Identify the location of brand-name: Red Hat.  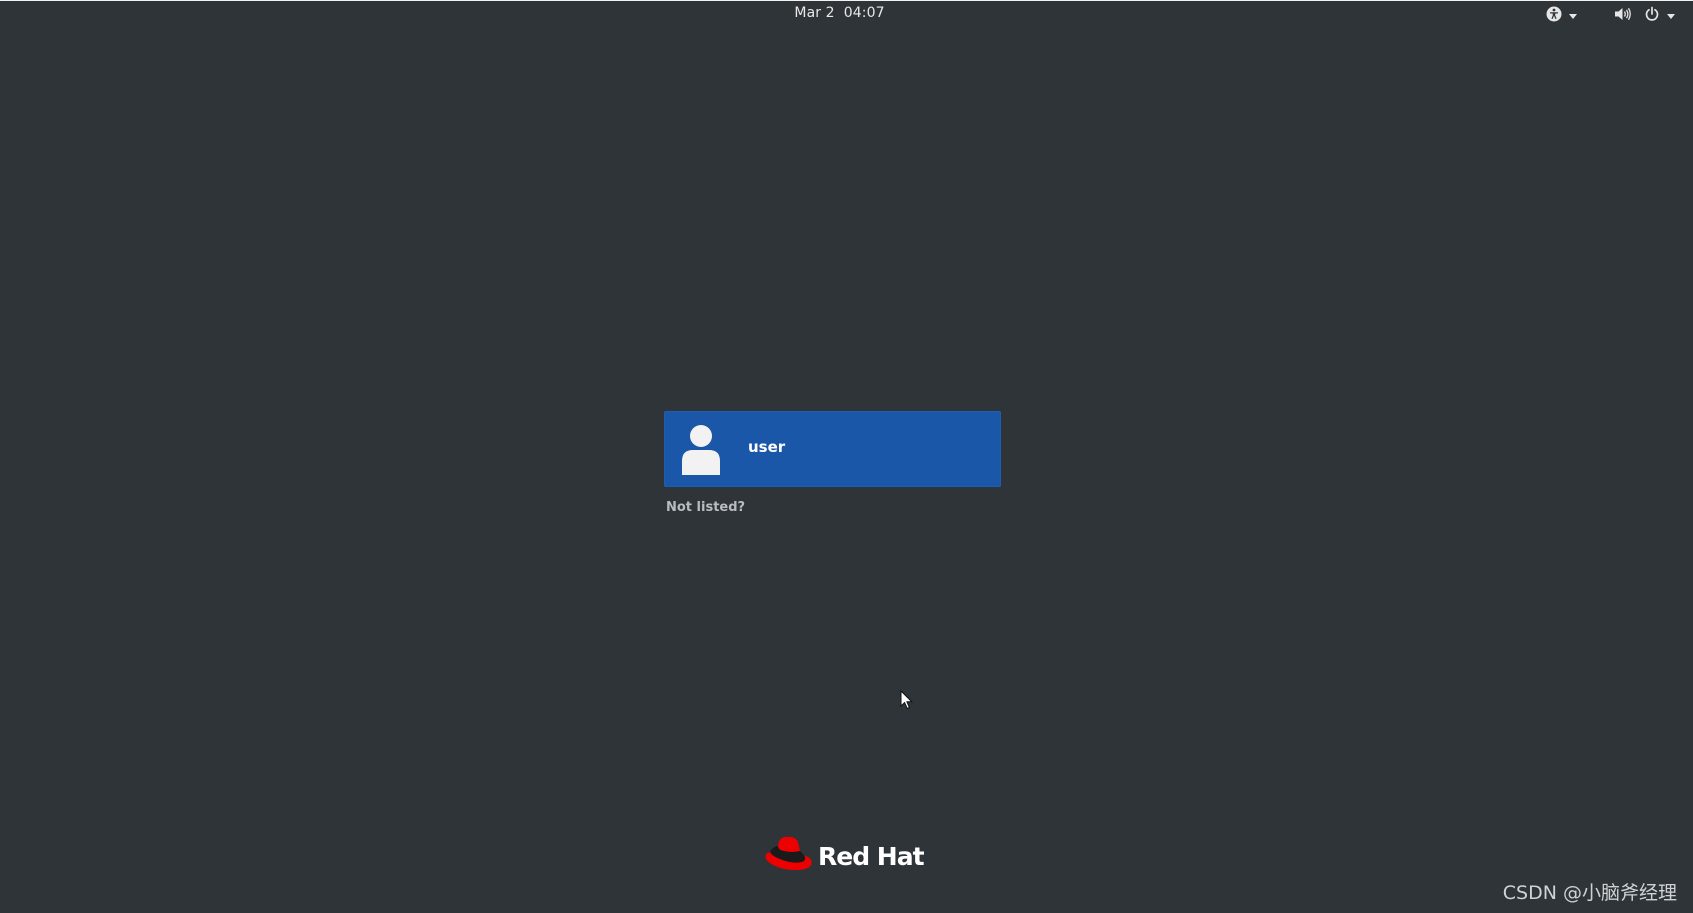
(871, 856).